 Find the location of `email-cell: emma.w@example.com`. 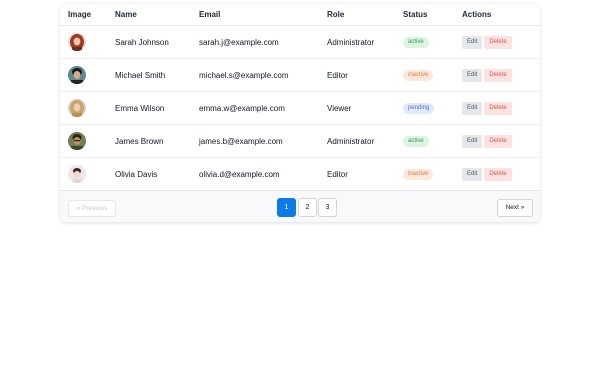

email-cell: emma.w@example.com is located at coordinates (255, 108).